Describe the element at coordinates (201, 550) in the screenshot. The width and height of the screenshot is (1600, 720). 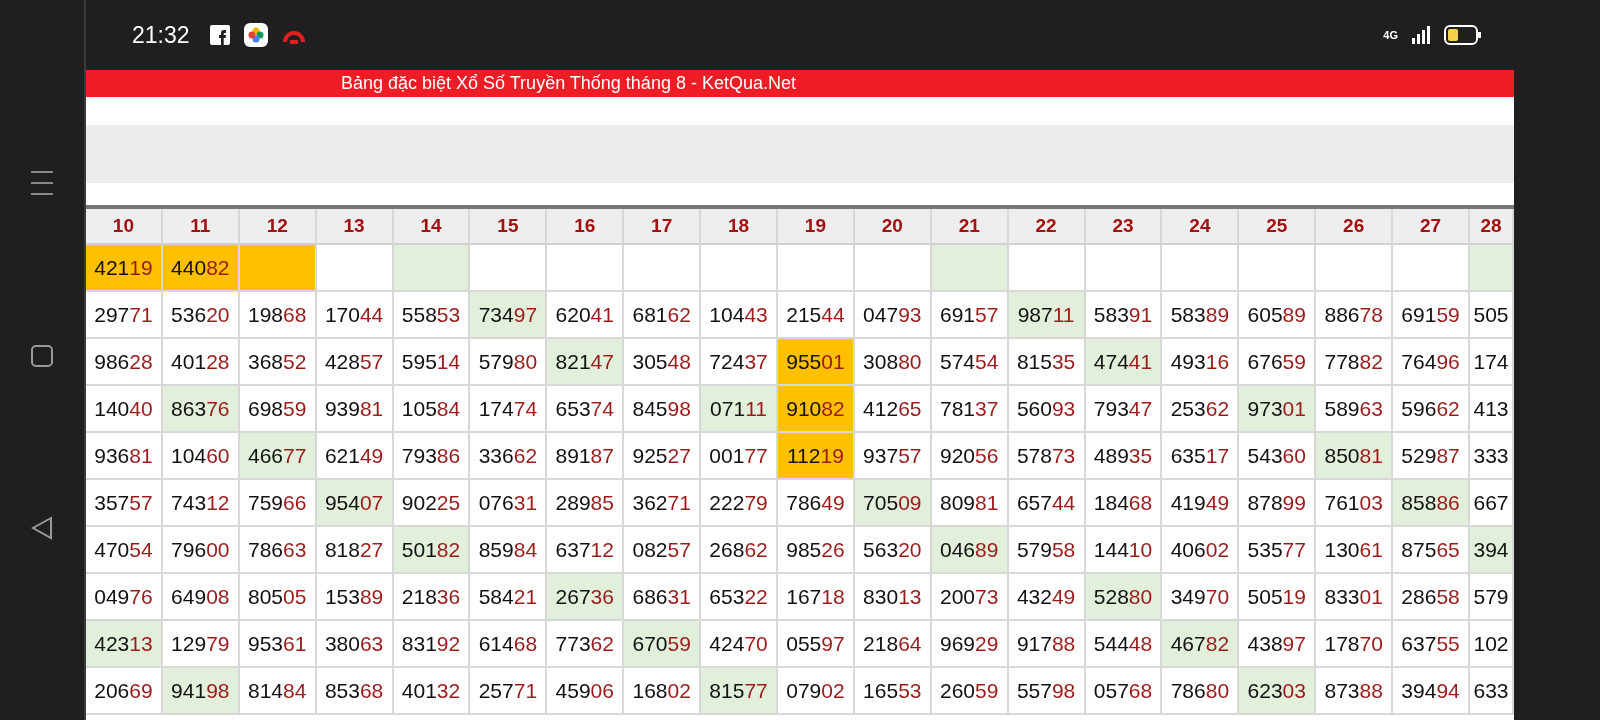
I see `table-cell: 79600` at that location.